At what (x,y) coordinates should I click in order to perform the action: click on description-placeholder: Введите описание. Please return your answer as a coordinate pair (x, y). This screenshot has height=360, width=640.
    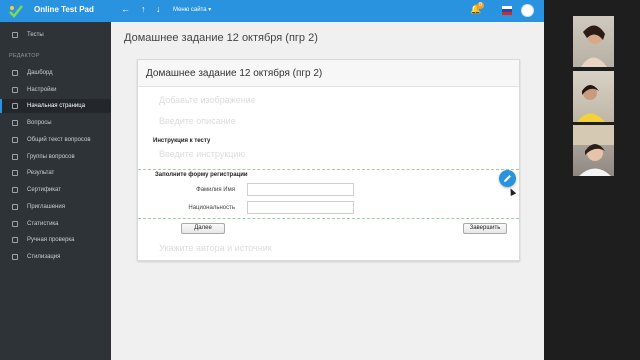
    Looking at the image, I should click on (197, 121).